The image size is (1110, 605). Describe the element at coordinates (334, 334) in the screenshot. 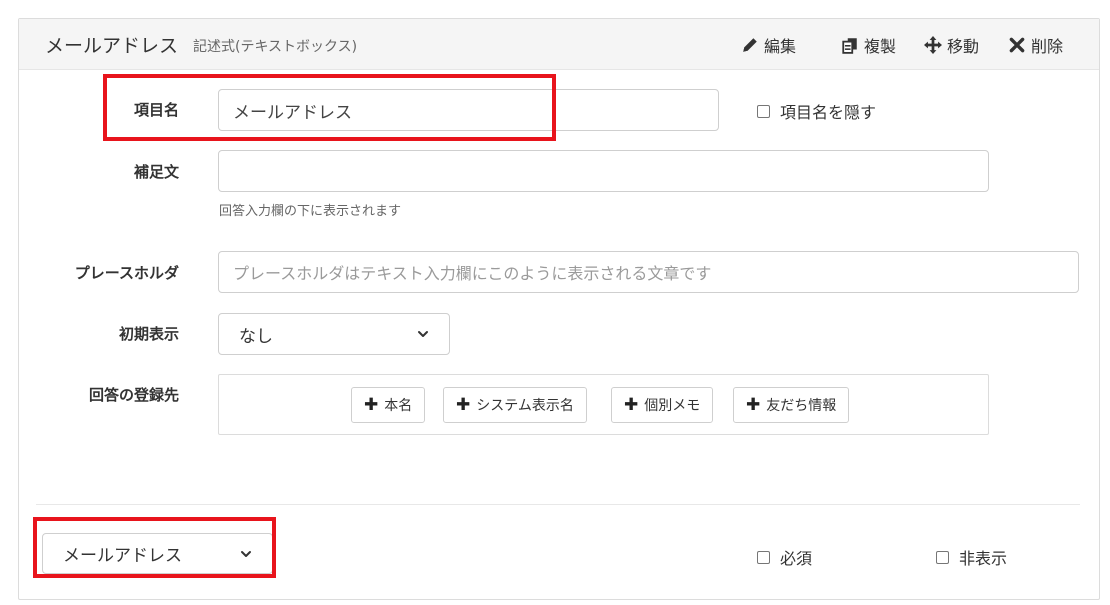

I see `initial-display-select: なし` at that location.